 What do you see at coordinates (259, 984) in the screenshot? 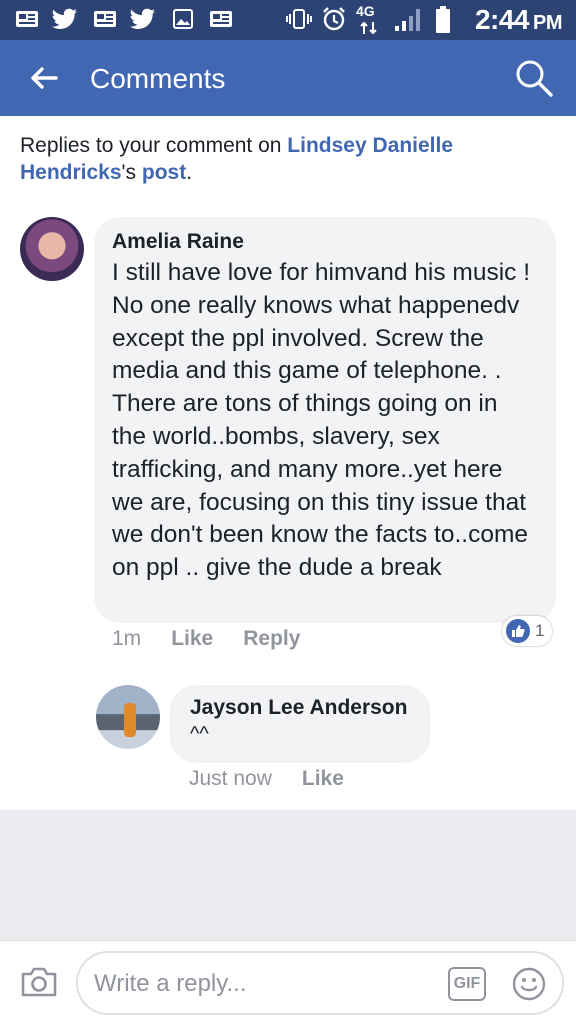
I see `reply-input` at bounding box center [259, 984].